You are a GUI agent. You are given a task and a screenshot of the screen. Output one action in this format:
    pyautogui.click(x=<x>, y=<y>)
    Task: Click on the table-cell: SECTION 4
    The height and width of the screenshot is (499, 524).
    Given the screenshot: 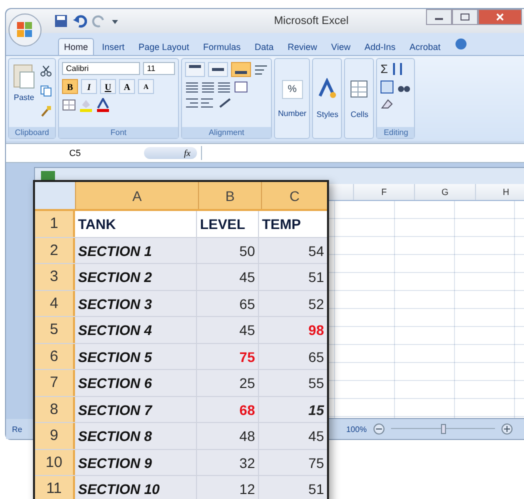 What is the action you would take?
    pyautogui.click(x=136, y=329)
    